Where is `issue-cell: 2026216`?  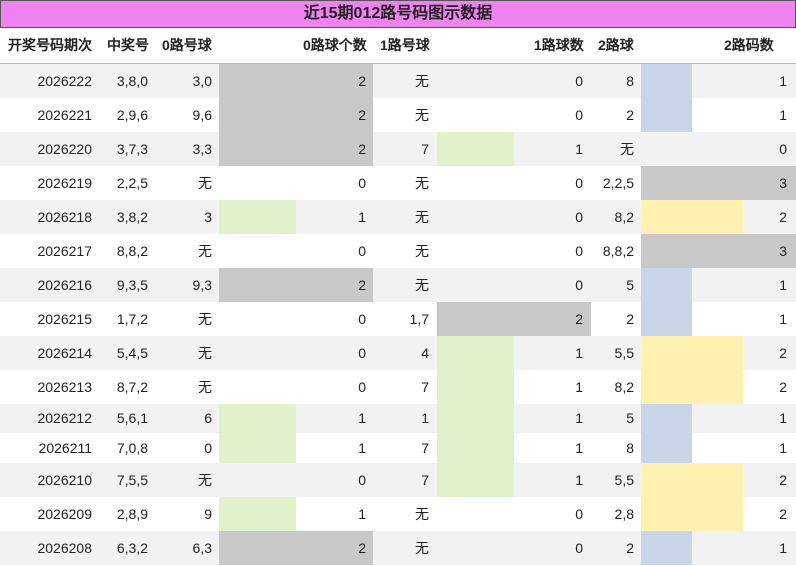 issue-cell: 2026216 is located at coordinates (64, 285).